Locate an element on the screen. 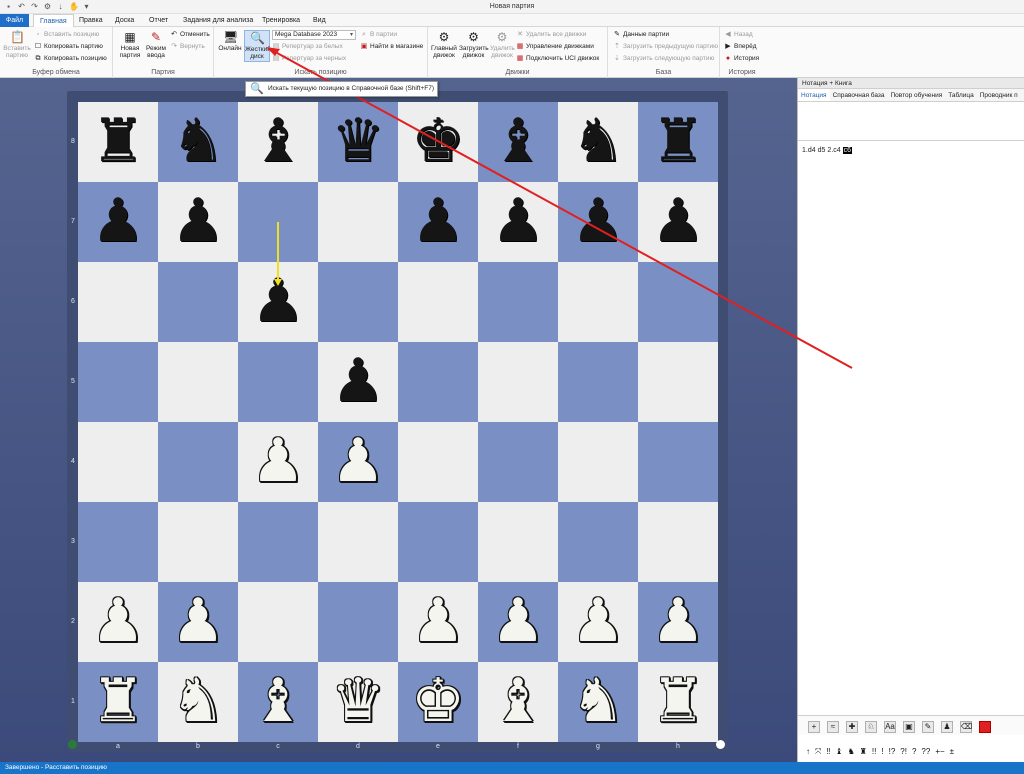  square-d3 is located at coordinates (358, 542).